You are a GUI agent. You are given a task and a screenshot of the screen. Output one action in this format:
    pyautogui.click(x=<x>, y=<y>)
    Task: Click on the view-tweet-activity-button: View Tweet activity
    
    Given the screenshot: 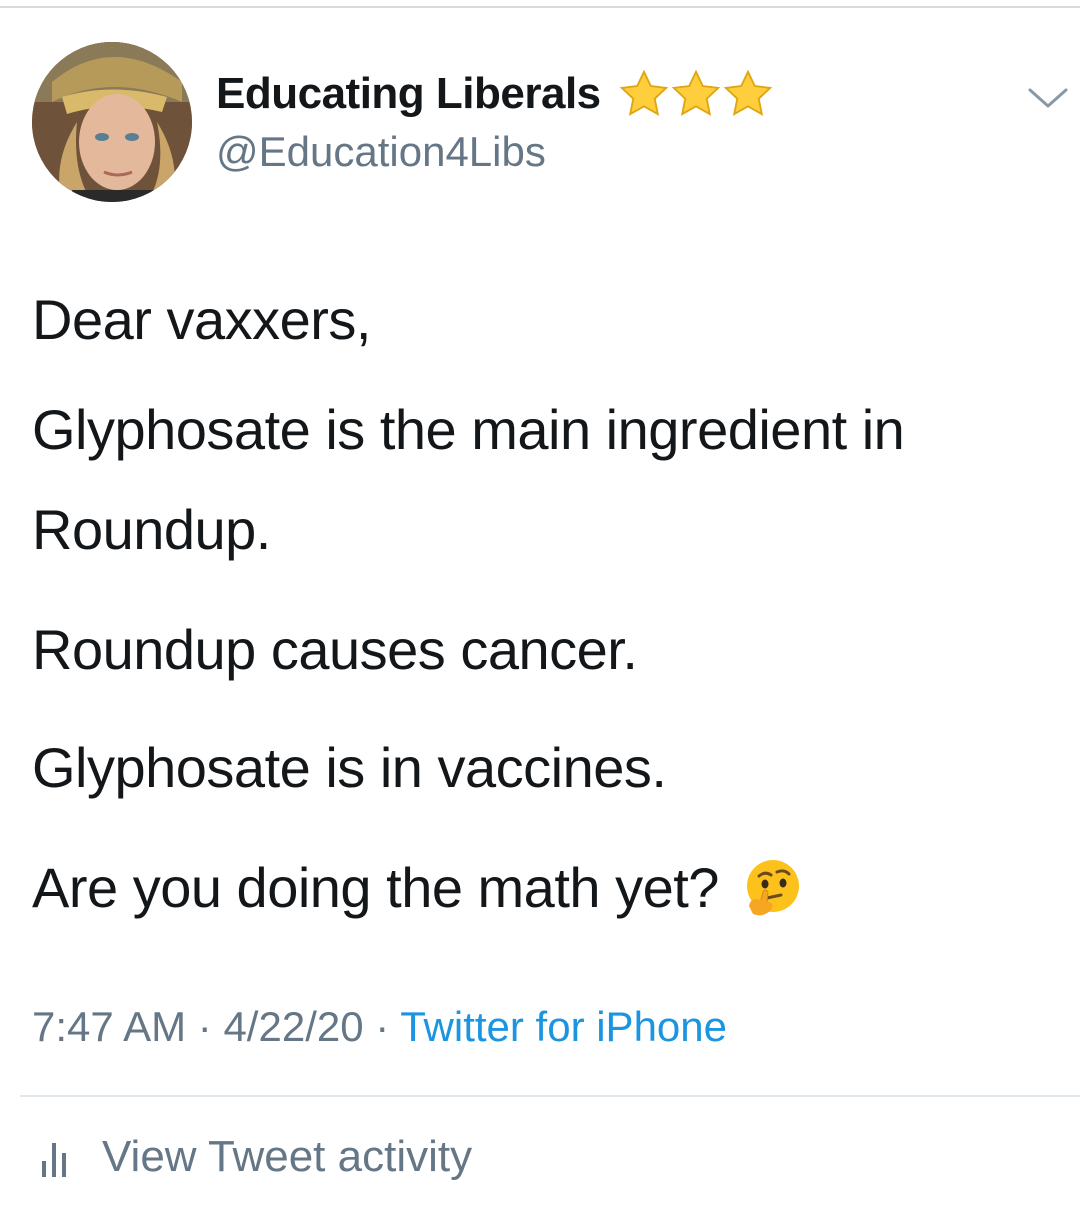 What is the action you would take?
    pyautogui.click(x=256, y=1157)
    